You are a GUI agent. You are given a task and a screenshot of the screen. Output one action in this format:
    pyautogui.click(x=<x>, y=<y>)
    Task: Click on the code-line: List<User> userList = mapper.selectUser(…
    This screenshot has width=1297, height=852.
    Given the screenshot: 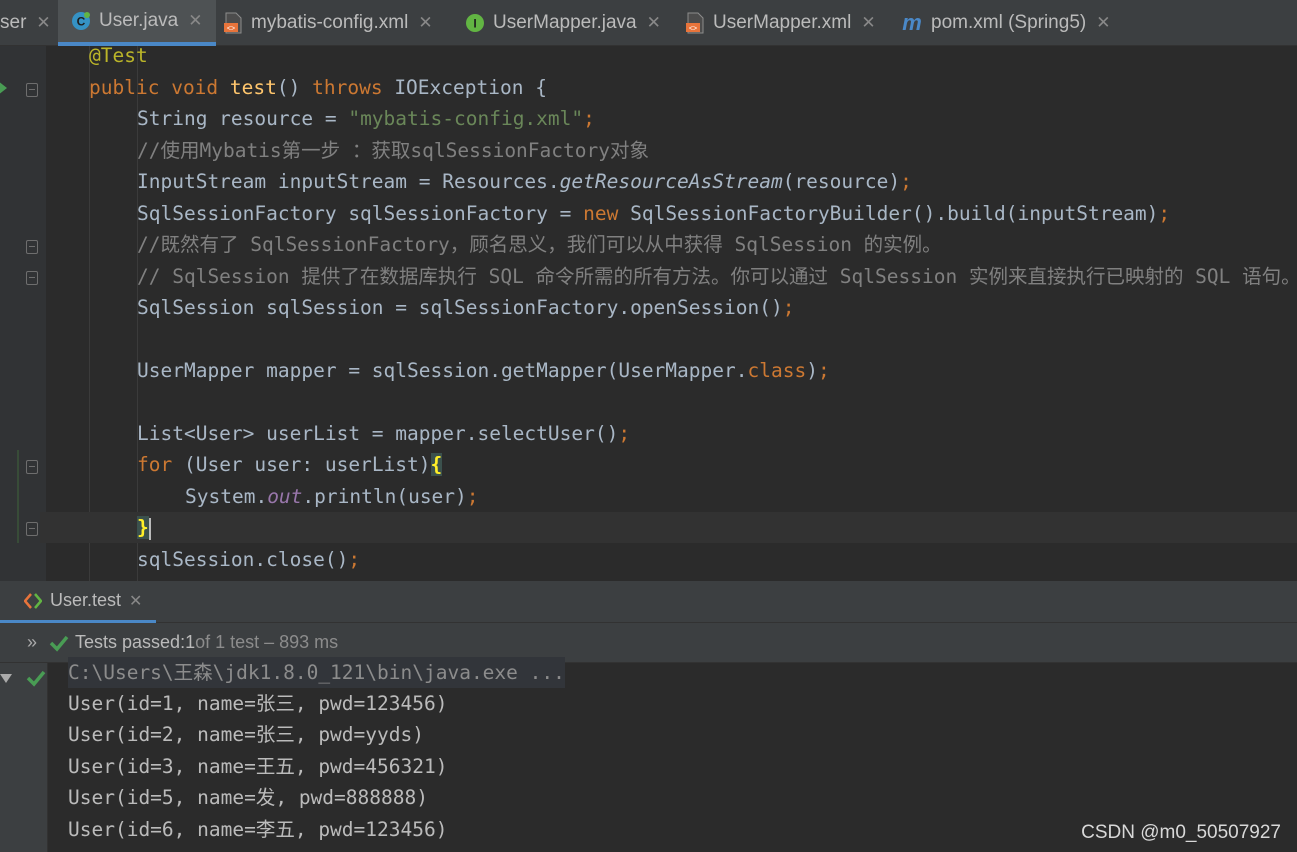 What is the action you would take?
    pyautogui.click(x=383, y=433)
    